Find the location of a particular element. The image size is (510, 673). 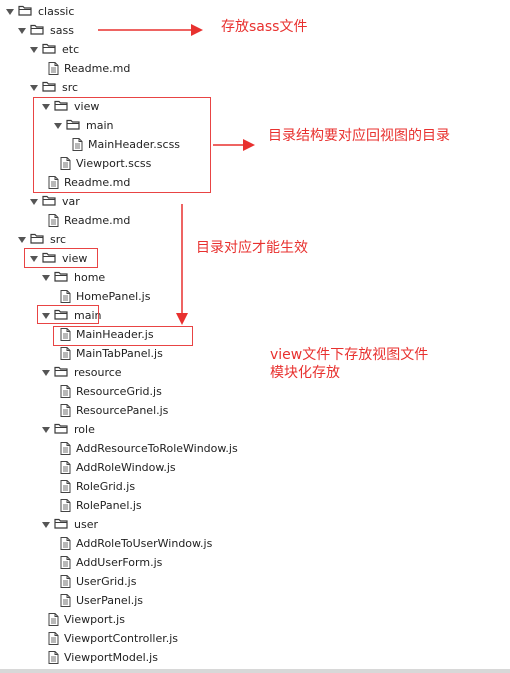

tree-item-label: UserPanel.js is located at coordinates (110, 600).